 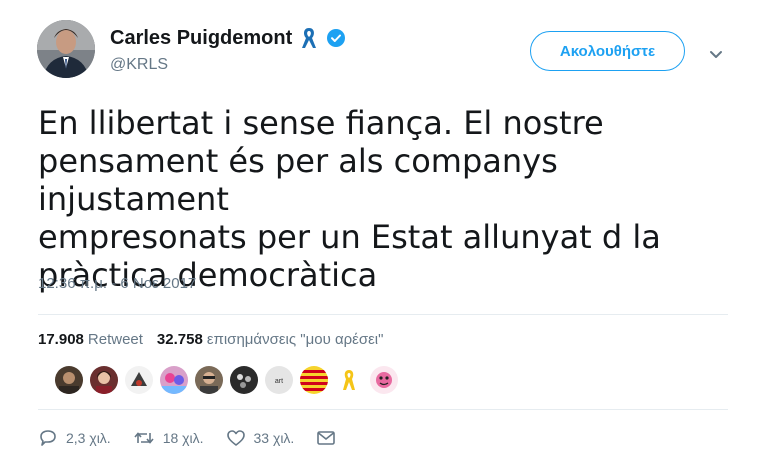 What do you see at coordinates (139, 65) in the screenshot?
I see `author-handle: @KRLS` at bounding box center [139, 65].